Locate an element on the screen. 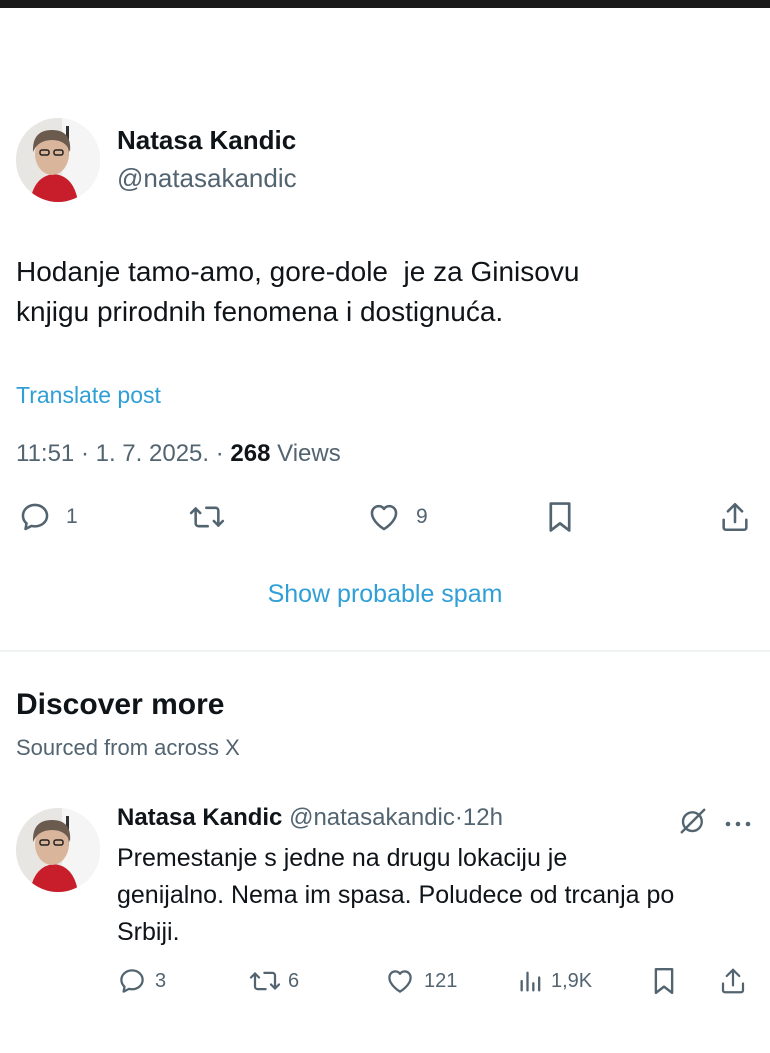  more-options-button is located at coordinates (738, 825).